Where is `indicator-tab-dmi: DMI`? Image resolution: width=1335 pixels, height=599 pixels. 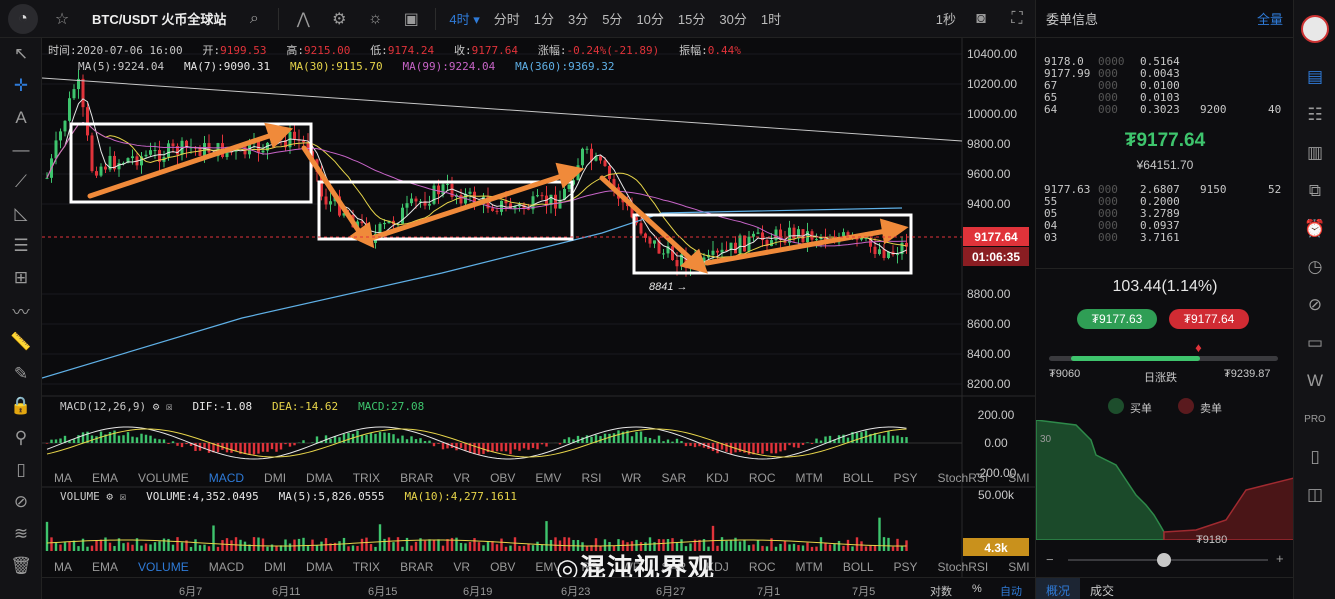 indicator-tab-dmi: DMI is located at coordinates (273, 478).